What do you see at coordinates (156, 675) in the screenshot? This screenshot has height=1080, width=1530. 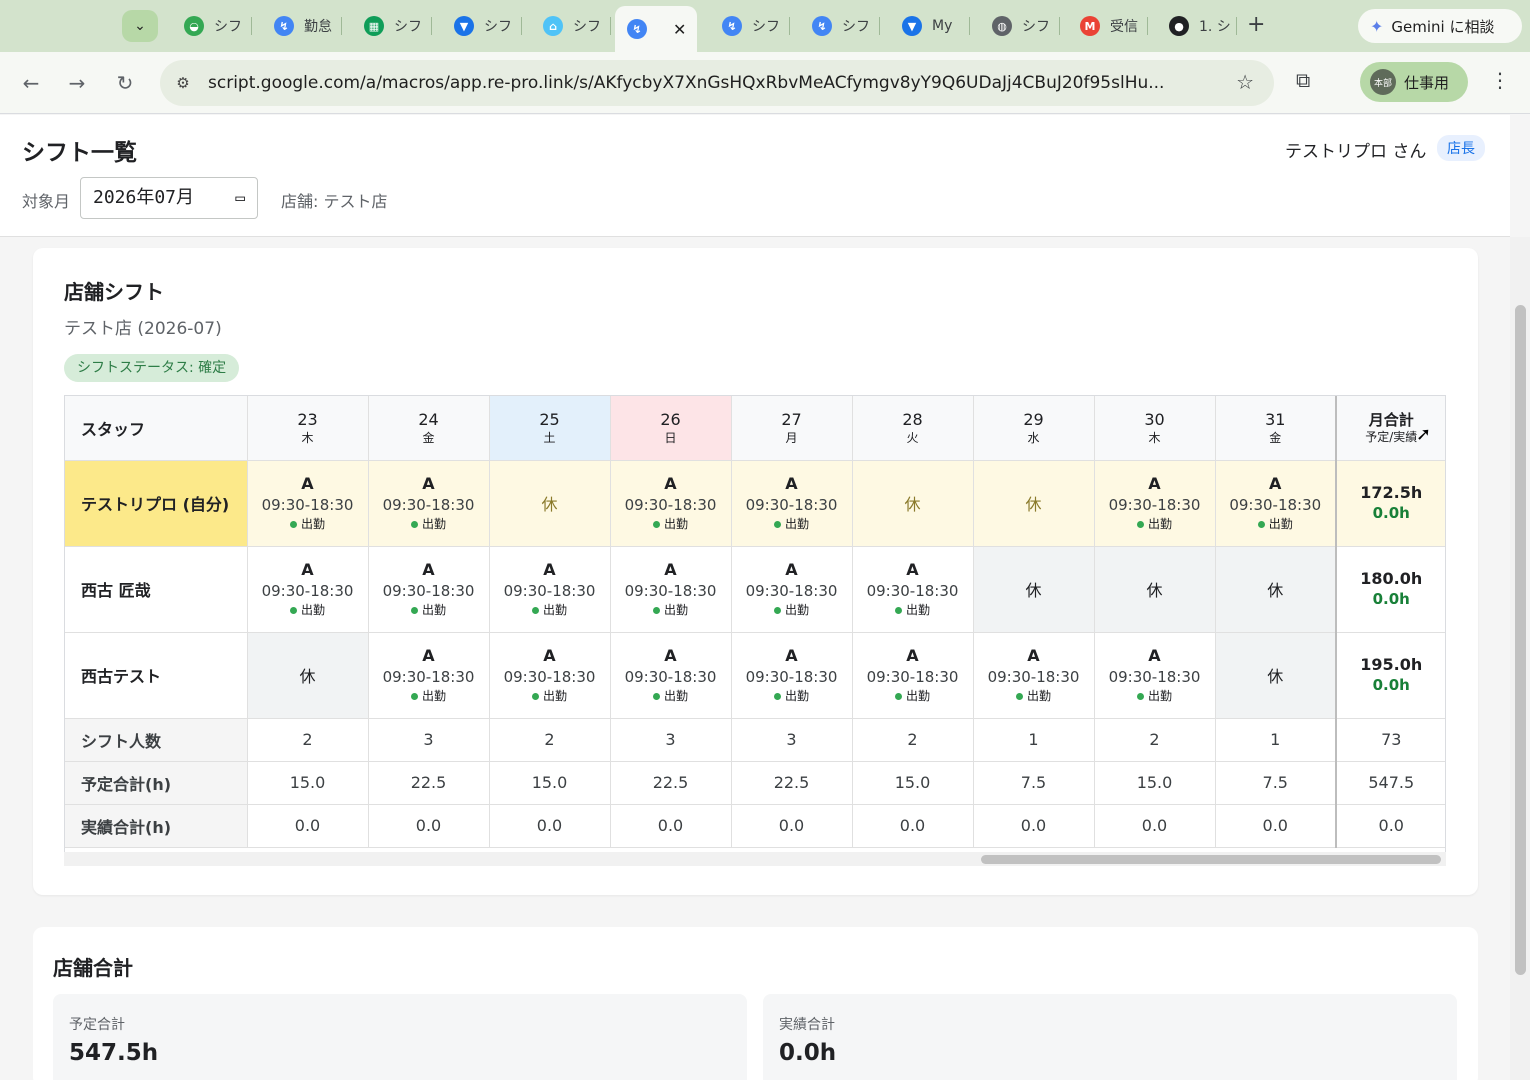 I see `staff-name: 西古テスト` at bounding box center [156, 675].